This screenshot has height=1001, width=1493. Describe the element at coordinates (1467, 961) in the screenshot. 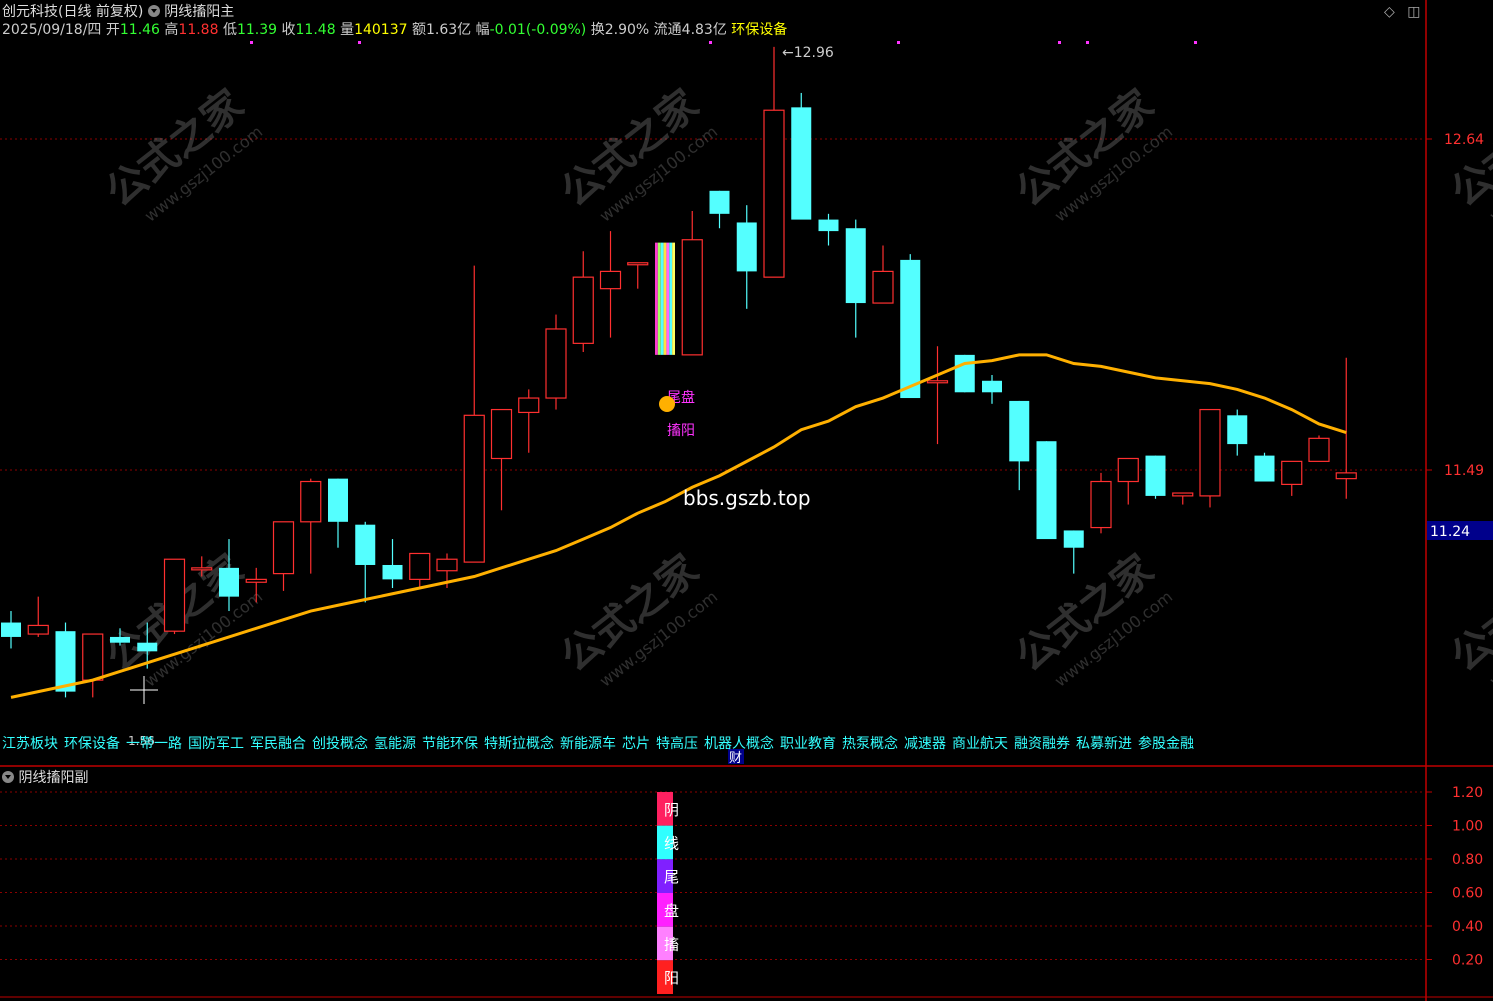

I see `sub-tick-label: 0.20` at that location.